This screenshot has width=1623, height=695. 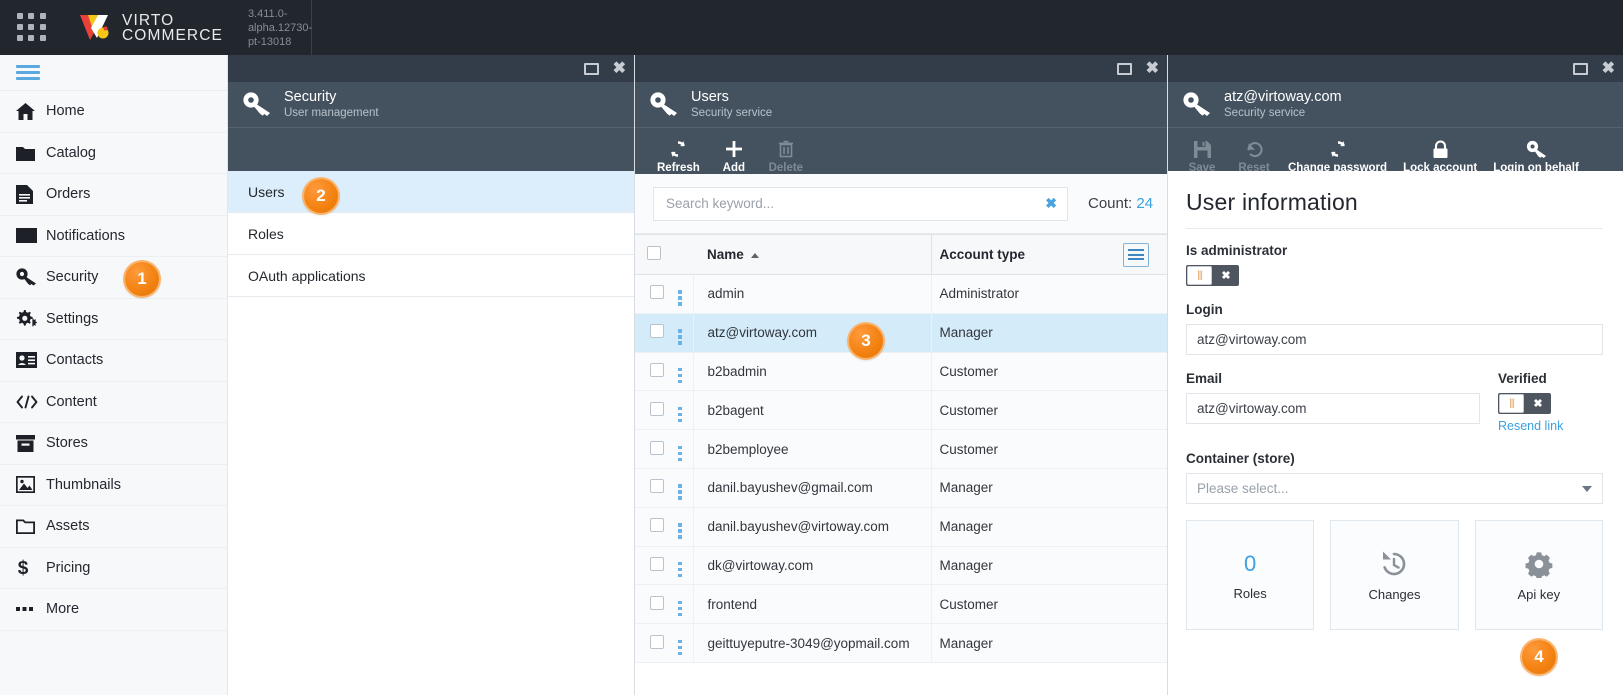 I want to click on sidebar-item-settings: Settings, so click(x=113, y=319).